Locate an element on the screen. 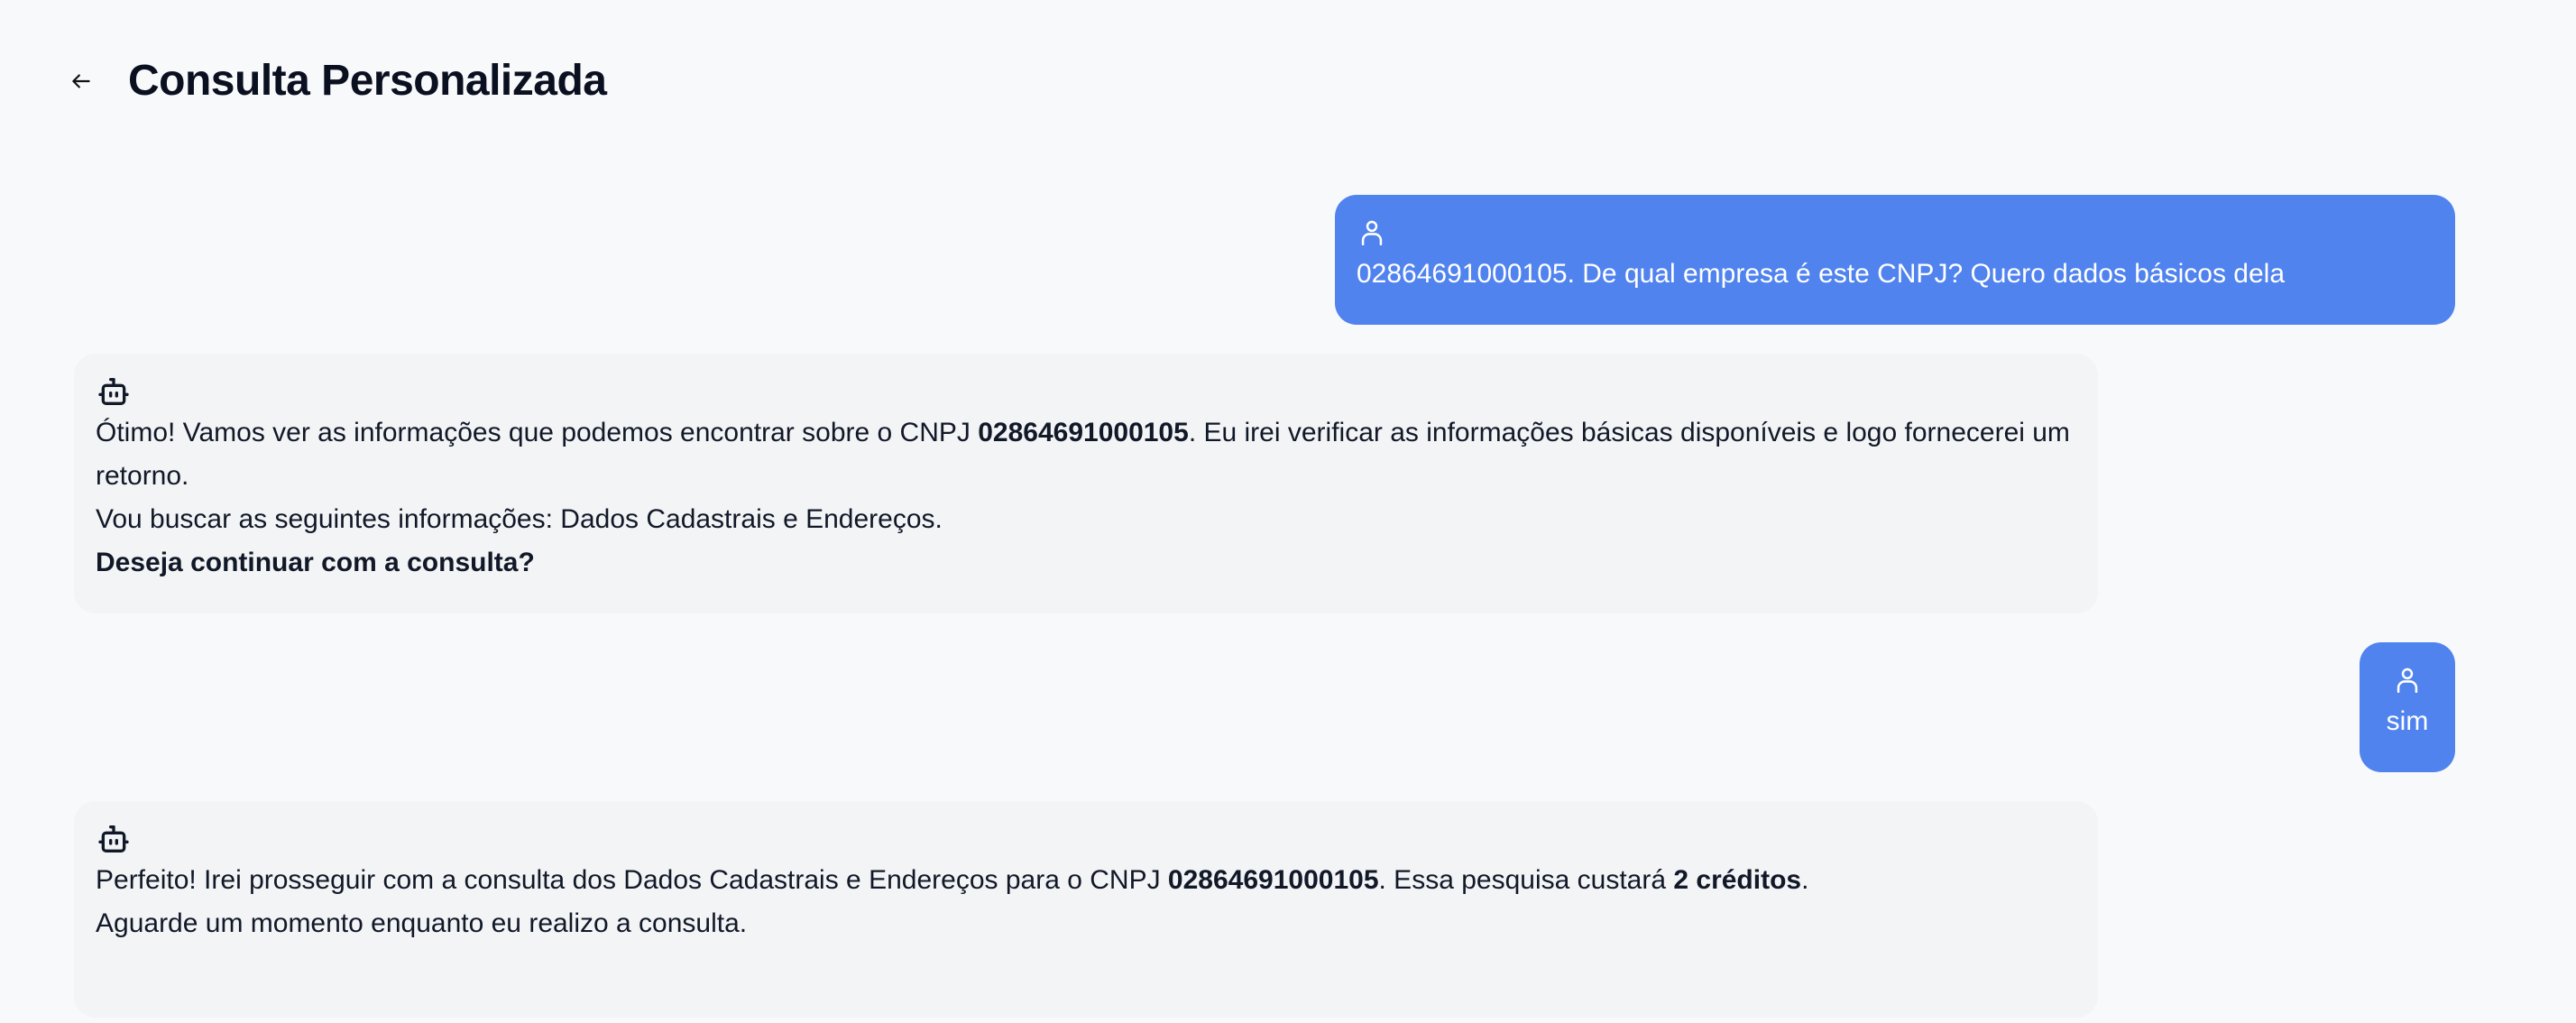 This screenshot has width=2576, height=1023. credits-value: 2 créditos is located at coordinates (1737, 880).